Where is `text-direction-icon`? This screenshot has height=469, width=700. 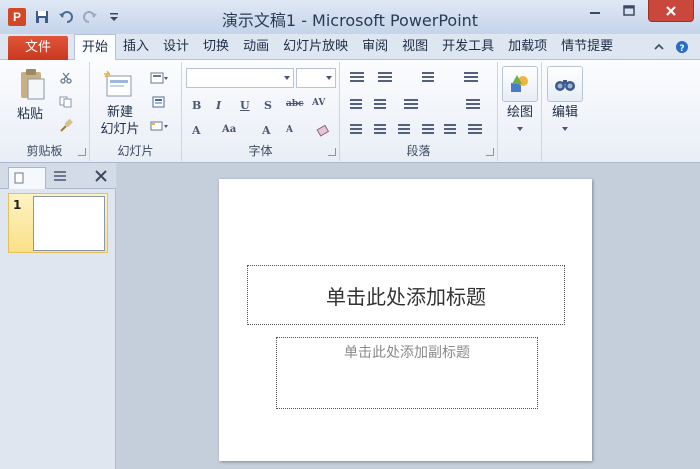
text-direction-icon is located at coordinates (411, 105).